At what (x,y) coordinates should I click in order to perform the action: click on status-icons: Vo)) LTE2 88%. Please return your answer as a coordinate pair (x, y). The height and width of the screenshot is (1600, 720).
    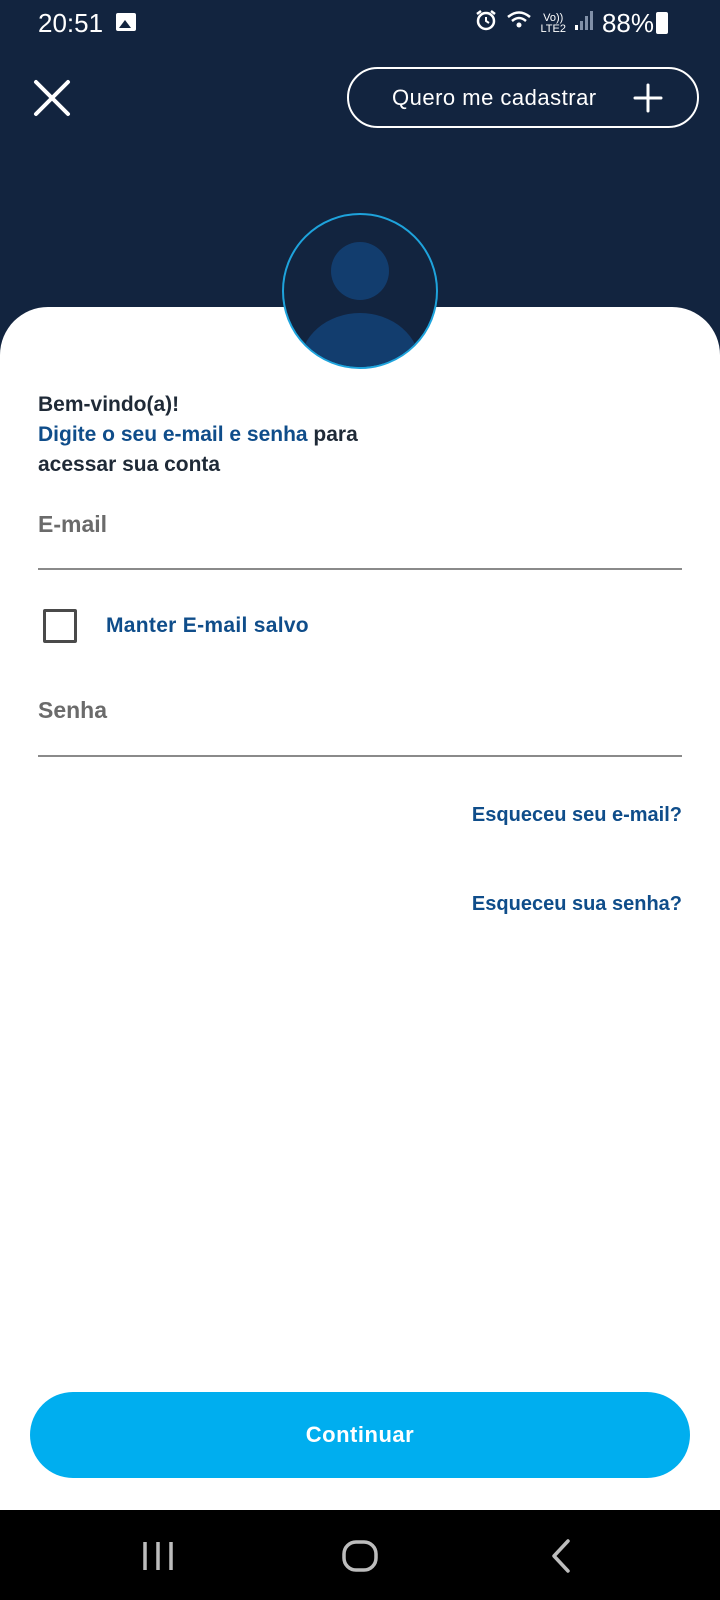
    Looking at the image, I should click on (574, 23).